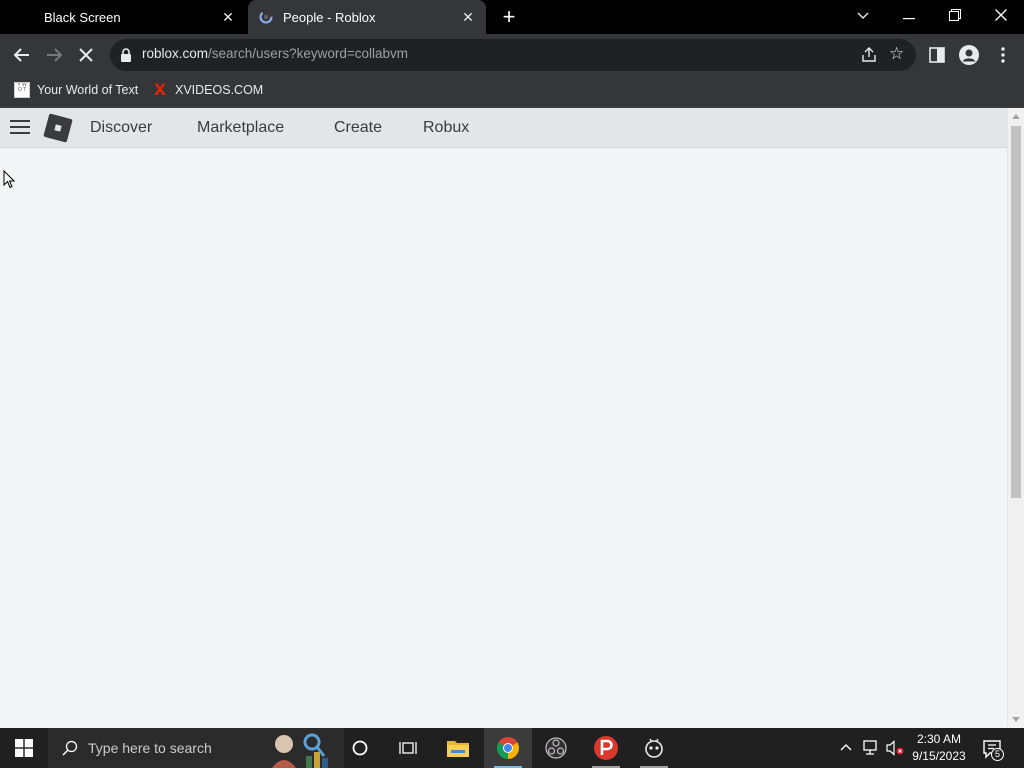  What do you see at coordinates (22, 90) in the screenshot?
I see `ywot-favicon-icon: Y W O T` at bounding box center [22, 90].